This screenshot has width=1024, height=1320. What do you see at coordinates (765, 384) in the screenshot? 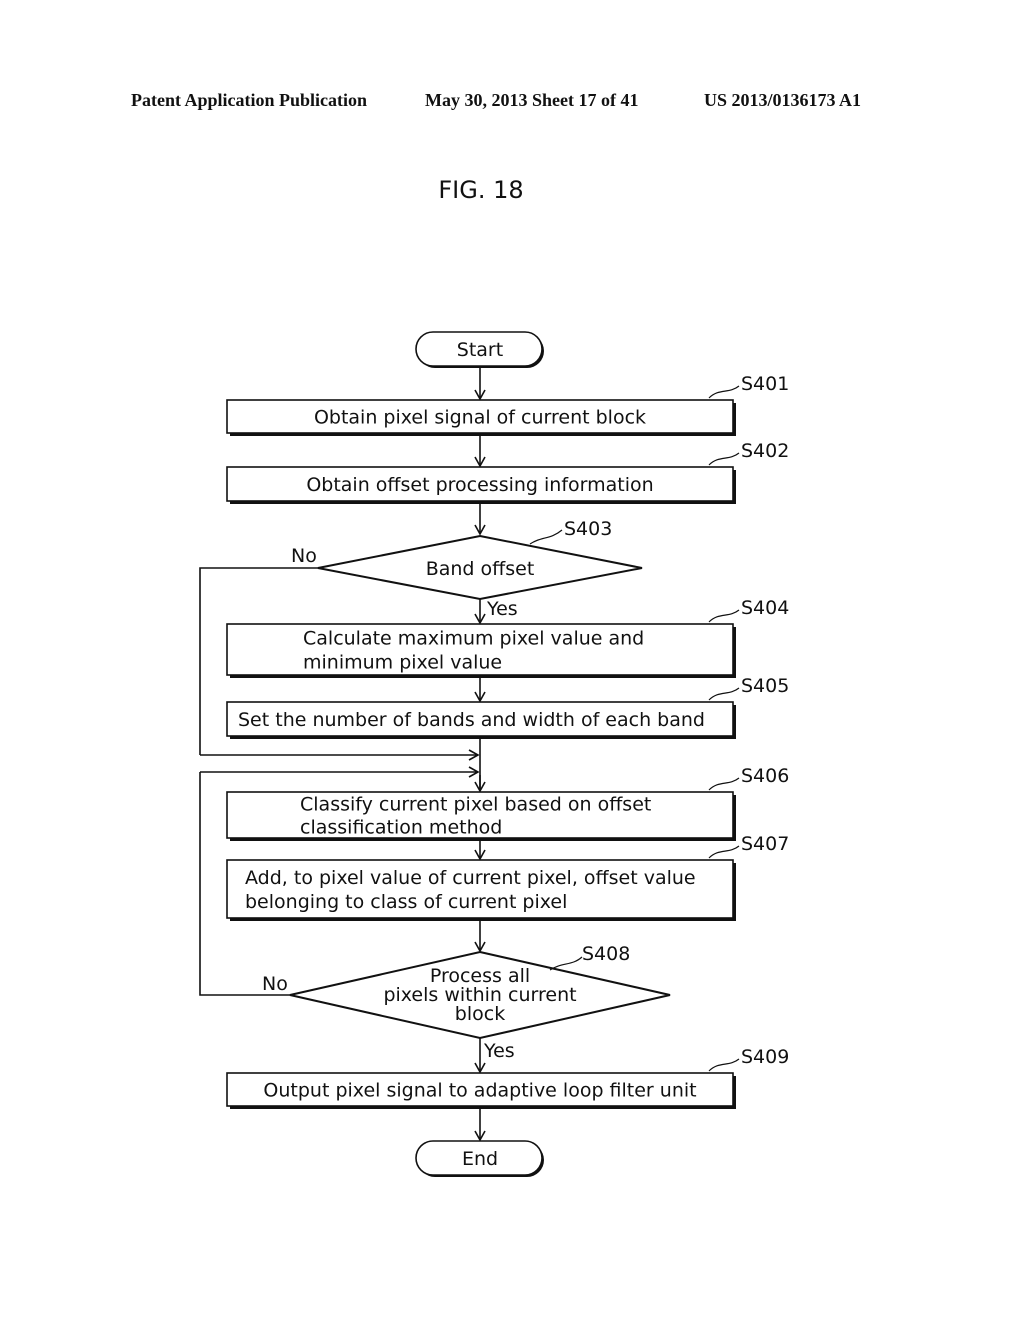
I see `step-label: S401` at bounding box center [765, 384].